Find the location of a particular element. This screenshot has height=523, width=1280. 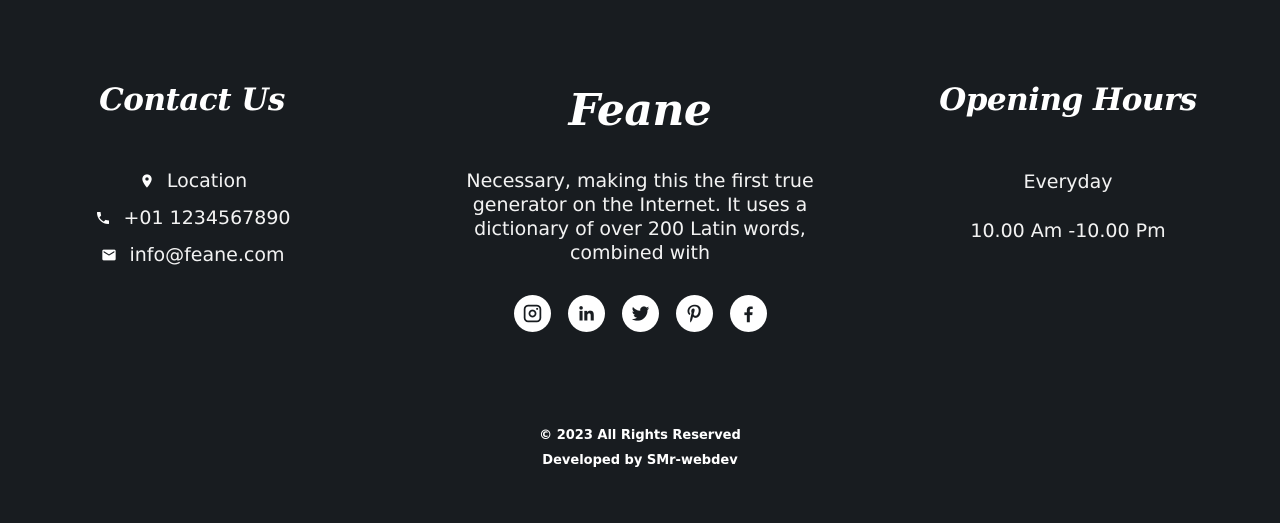

instagram-icon is located at coordinates (532, 313).